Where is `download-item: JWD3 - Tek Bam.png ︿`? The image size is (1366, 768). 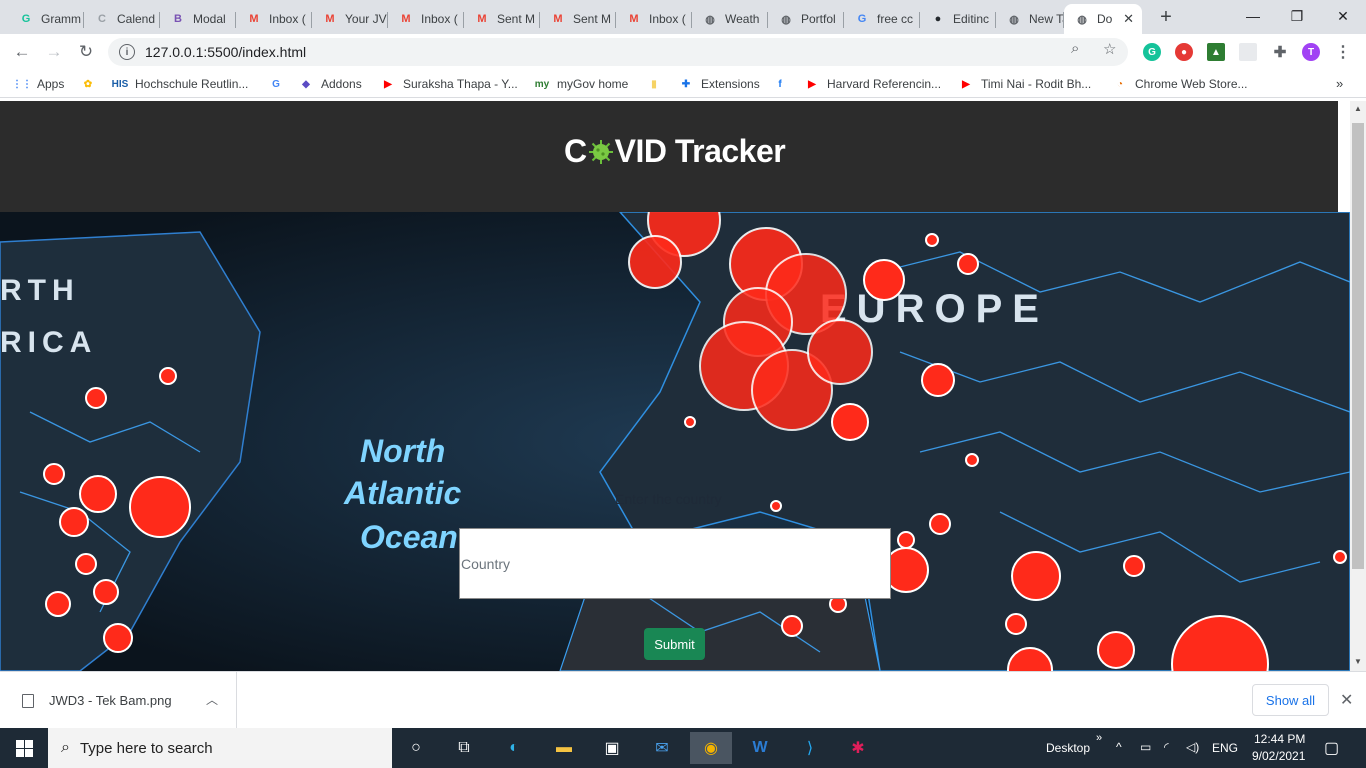 download-item: JWD3 - Tek Bam.png ︿ is located at coordinates (118, 700).